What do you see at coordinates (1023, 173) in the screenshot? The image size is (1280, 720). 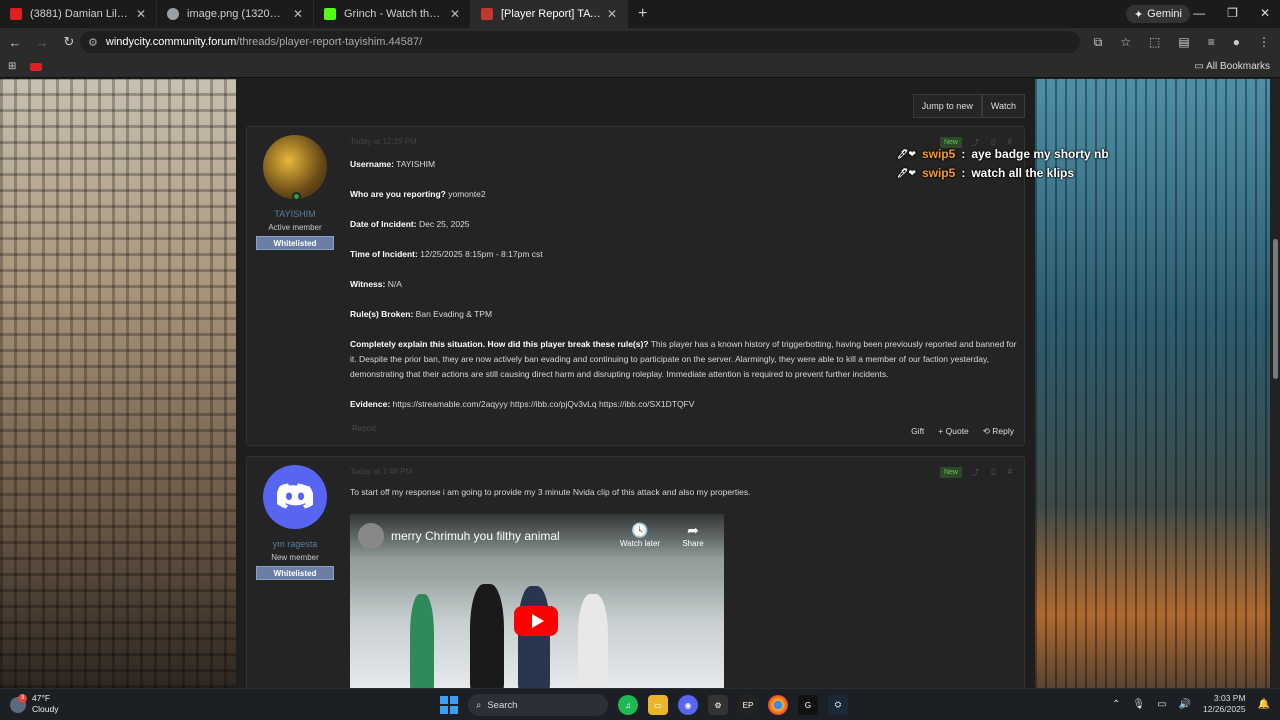 I see `chat-text: watch all the klips` at bounding box center [1023, 173].